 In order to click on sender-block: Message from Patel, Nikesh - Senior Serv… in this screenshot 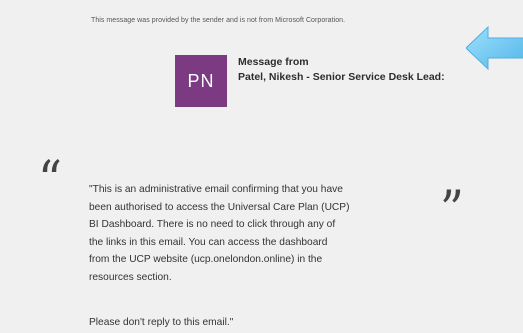, I will do `click(373, 70)`.